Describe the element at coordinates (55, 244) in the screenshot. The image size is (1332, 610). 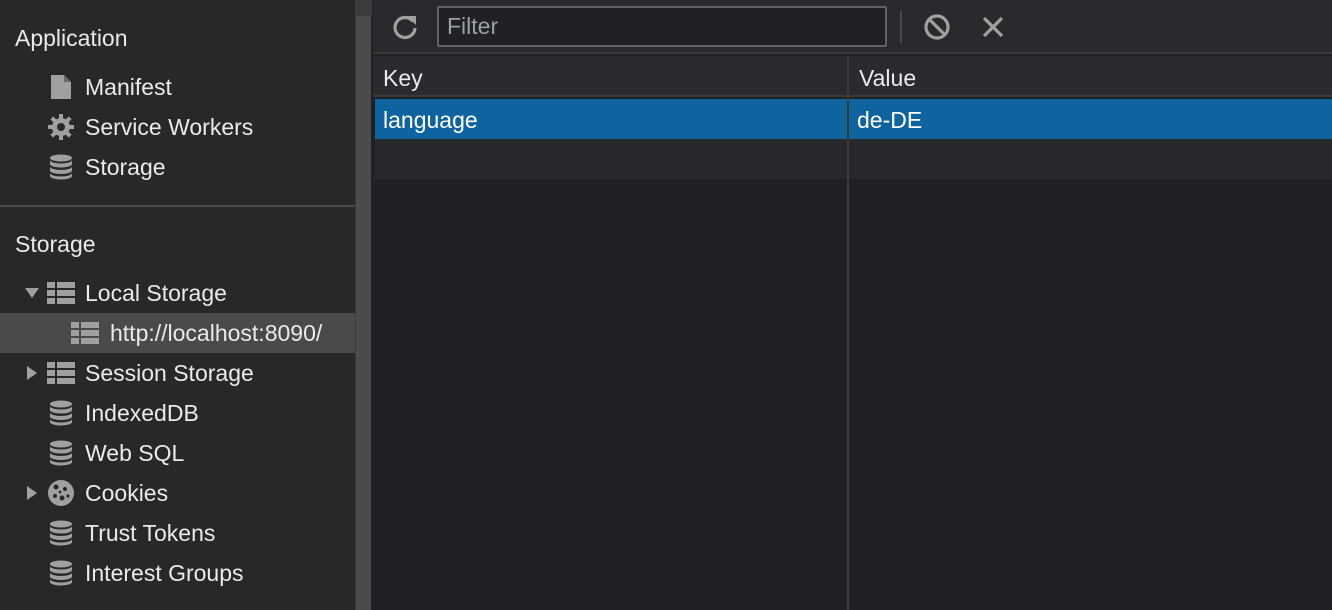
I see `section-title-storage: Storage` at that location.